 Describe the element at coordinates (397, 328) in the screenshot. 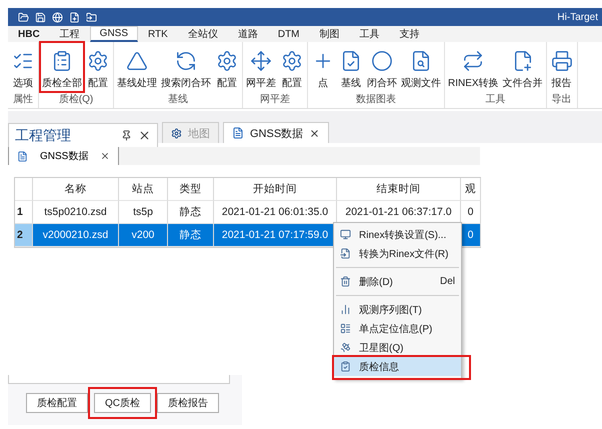

I see `menu-item: 单点定位信息(P)` at that location.